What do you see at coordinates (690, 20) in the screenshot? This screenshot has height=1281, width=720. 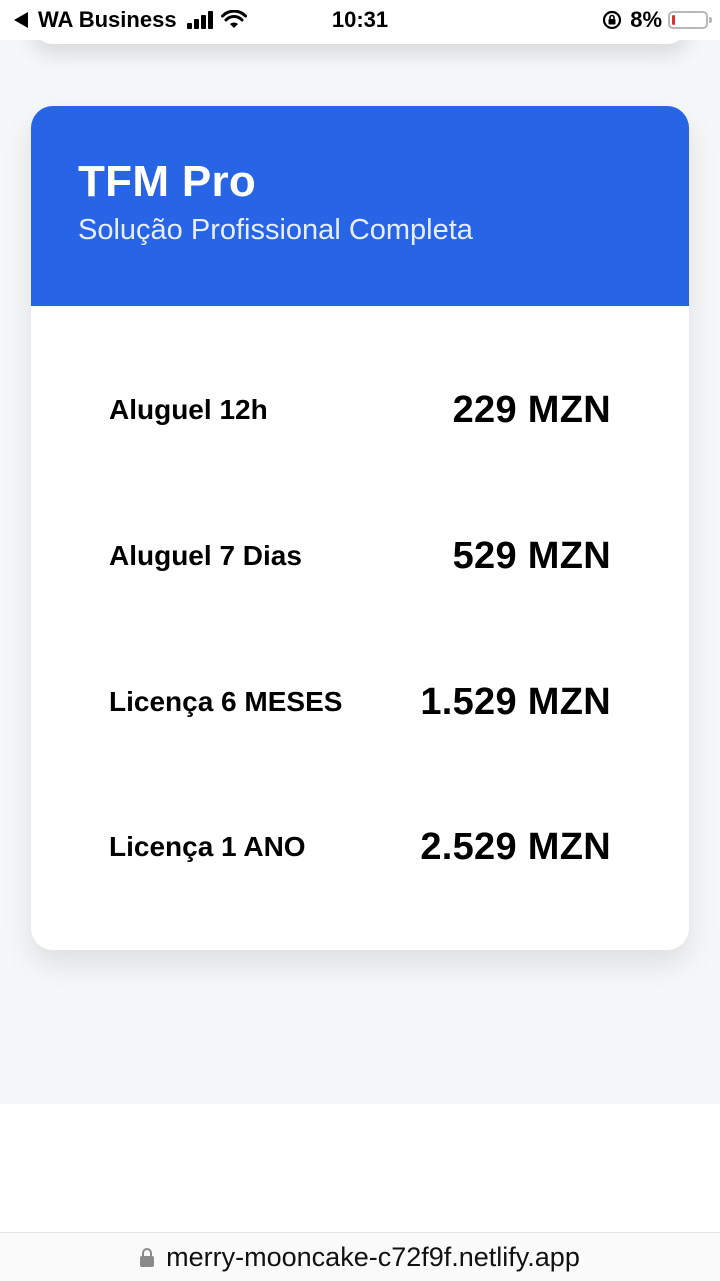 I see `battery-icon` at bounding box center [690, 20].